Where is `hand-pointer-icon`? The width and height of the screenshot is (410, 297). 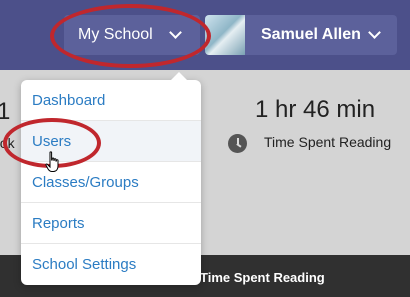 hand-pointer-icon is located at coordinates (52, 161).